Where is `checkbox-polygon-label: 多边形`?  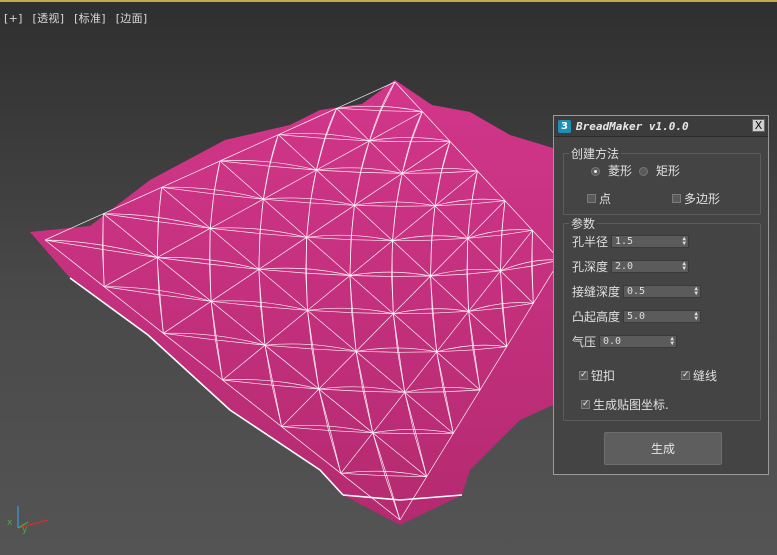 checkbox-polygon-label: 多边形 is located at coordinates (702, 199).